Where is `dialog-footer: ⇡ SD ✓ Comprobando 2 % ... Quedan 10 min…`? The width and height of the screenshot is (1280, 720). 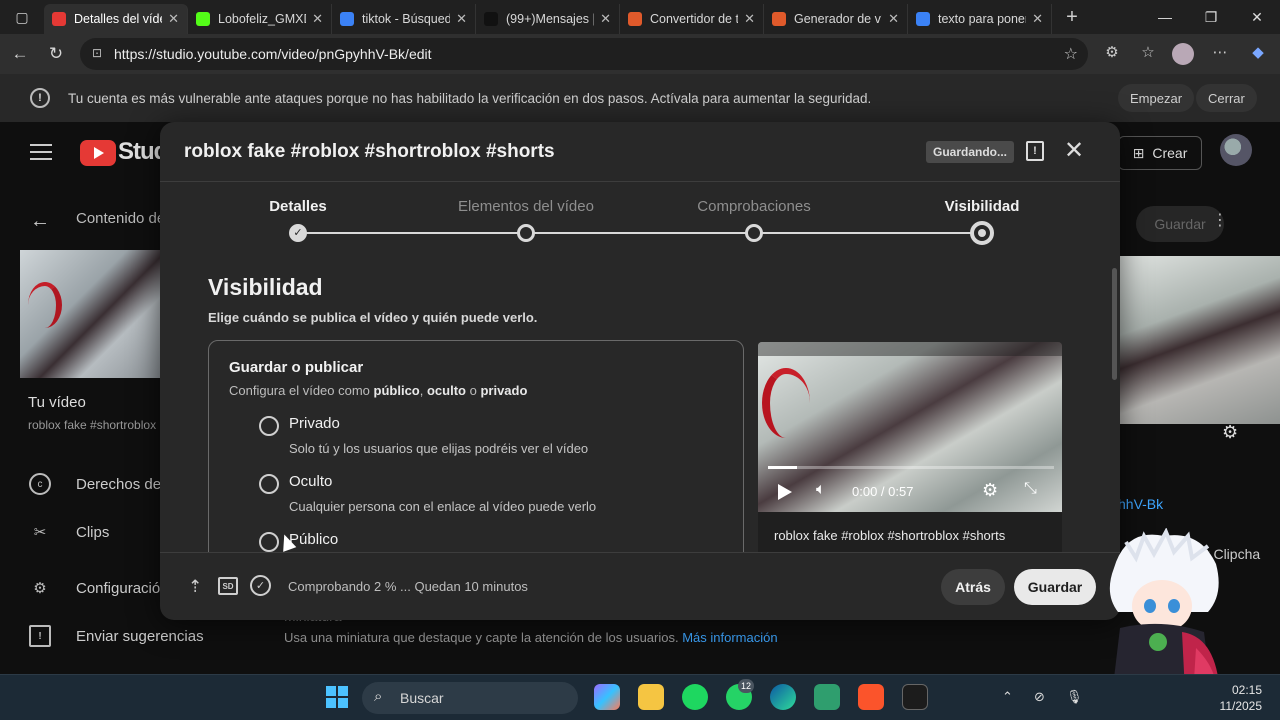
dialog-footer: ⇡ SD ✓ Comprobando 2 % ... Quedan 10 min… is located at coordinates (640, 586).